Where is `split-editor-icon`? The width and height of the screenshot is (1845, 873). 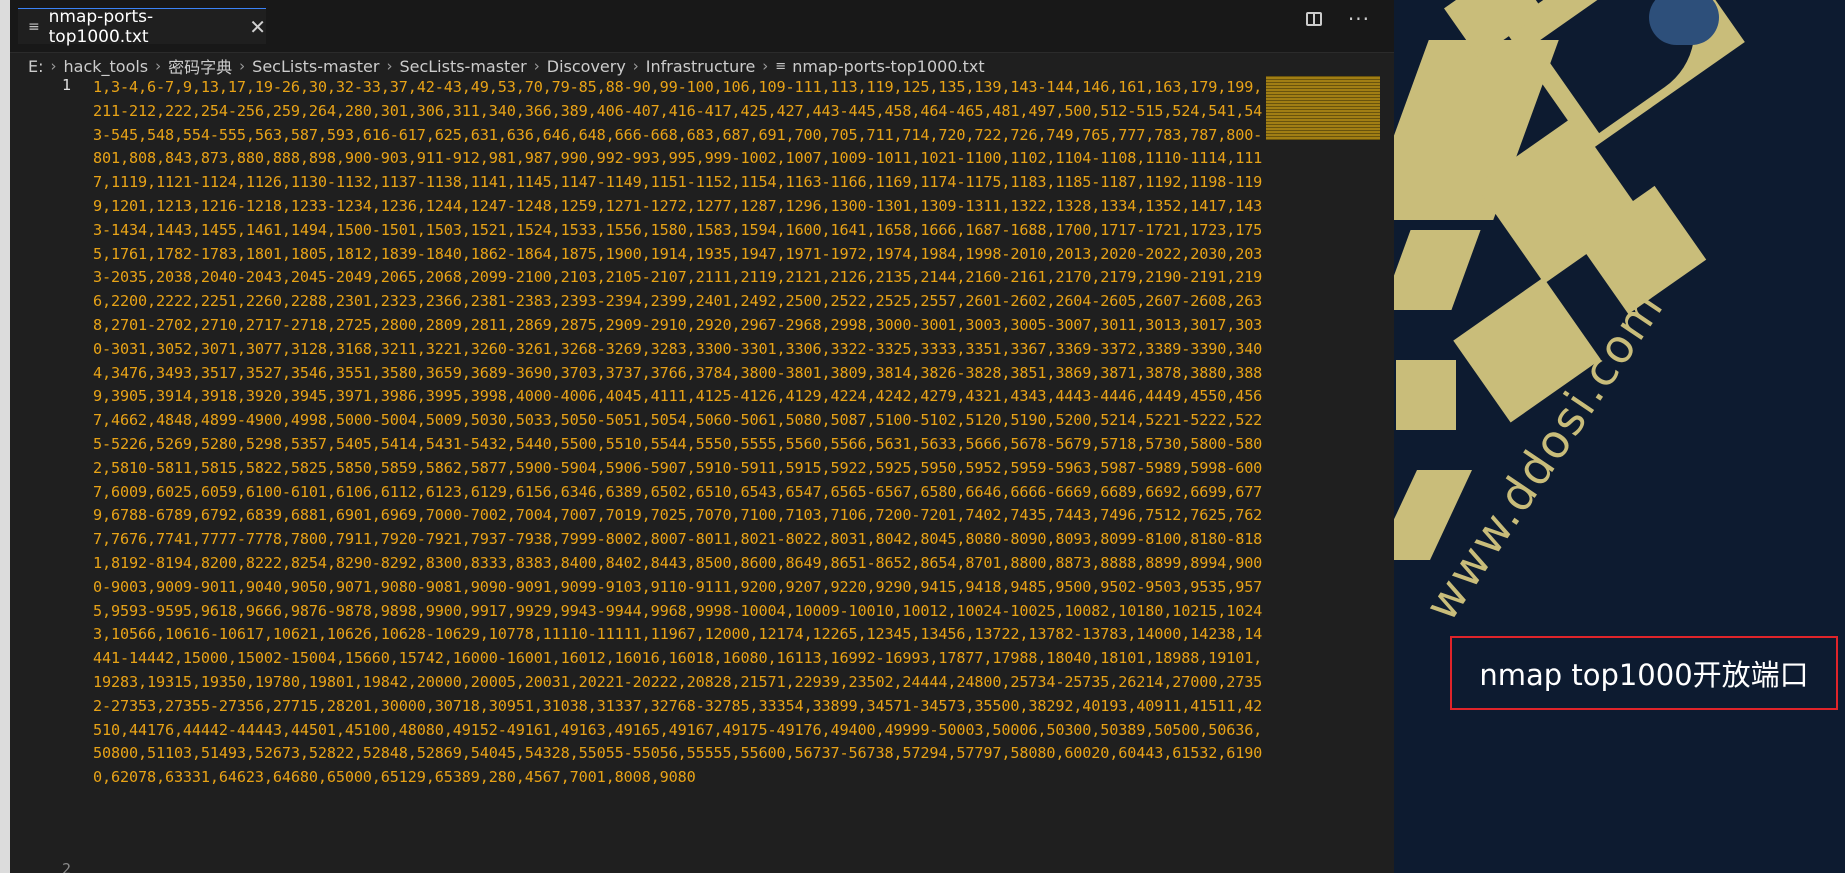 split-editor-icon is located at coordinates (1313, 19).